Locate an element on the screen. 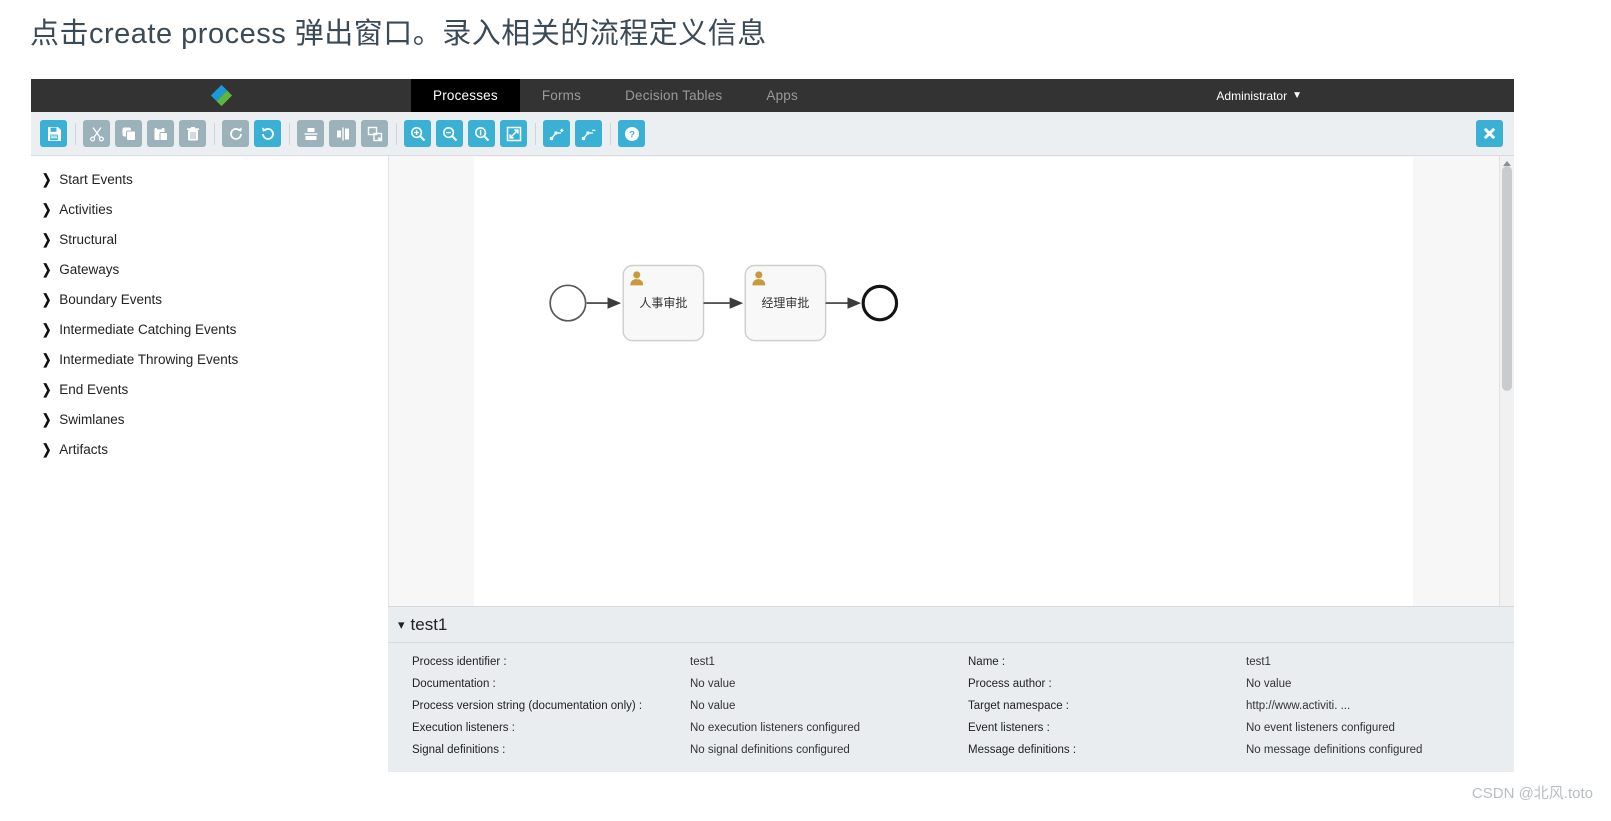 This screenshot has height=821, width=1611. help-icon: ? is located at coordinates (631, 133).